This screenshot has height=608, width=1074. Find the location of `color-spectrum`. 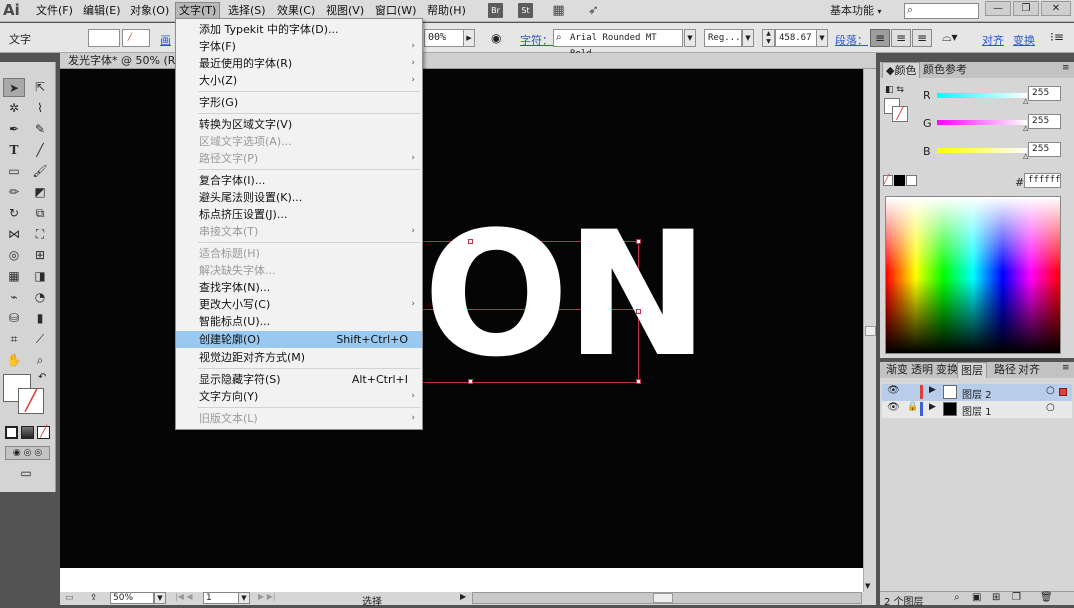

color-spectrum is located at coordinates (973, 275).